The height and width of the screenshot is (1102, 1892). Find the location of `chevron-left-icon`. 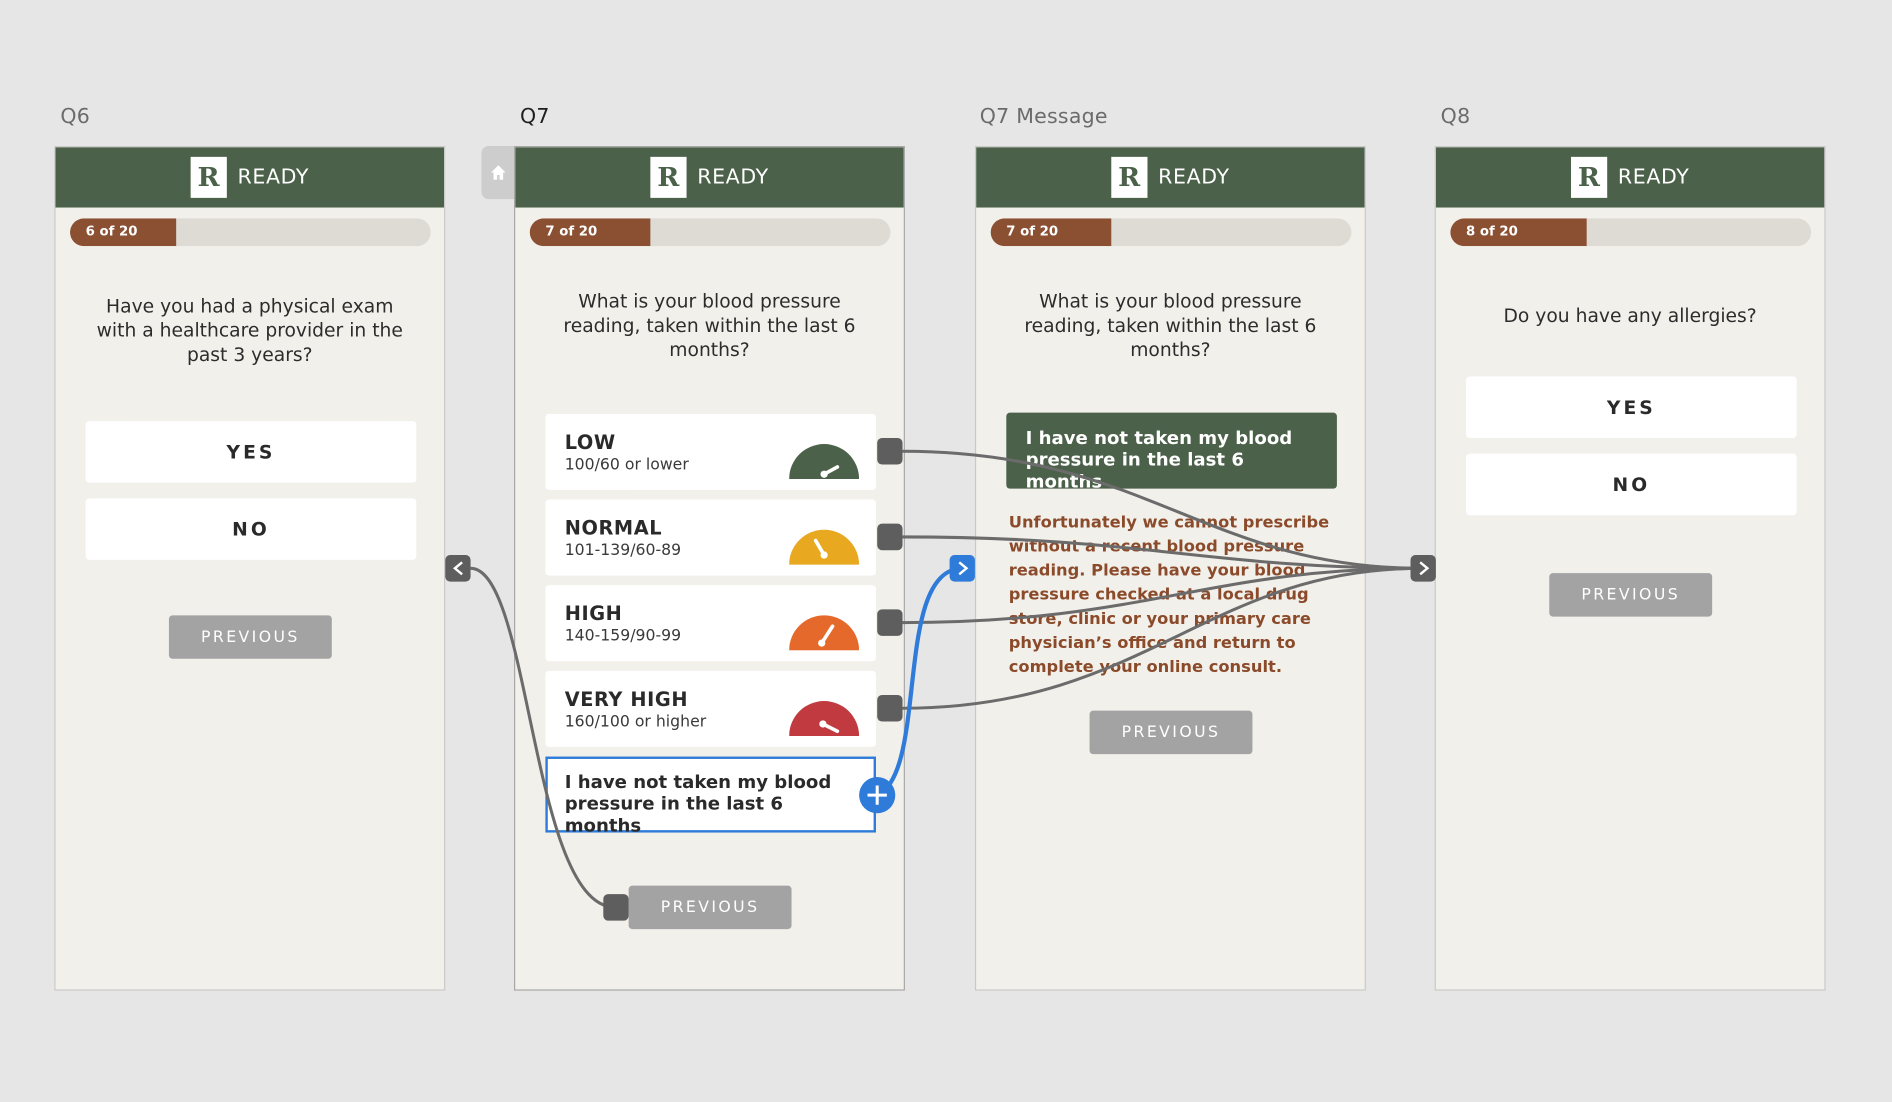

chevron-left-icon is located at coordinates (458, 568).